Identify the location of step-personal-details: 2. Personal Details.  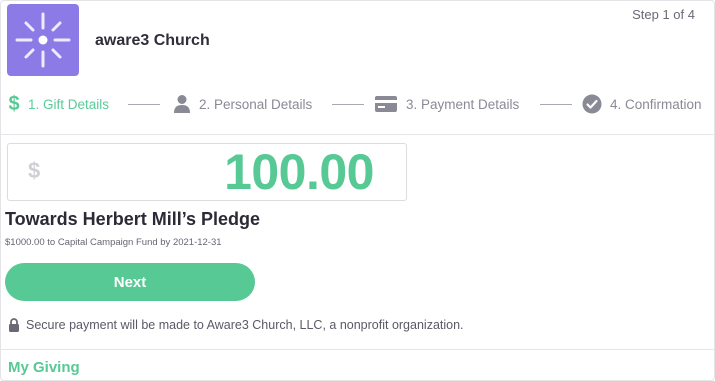
(242, 104).